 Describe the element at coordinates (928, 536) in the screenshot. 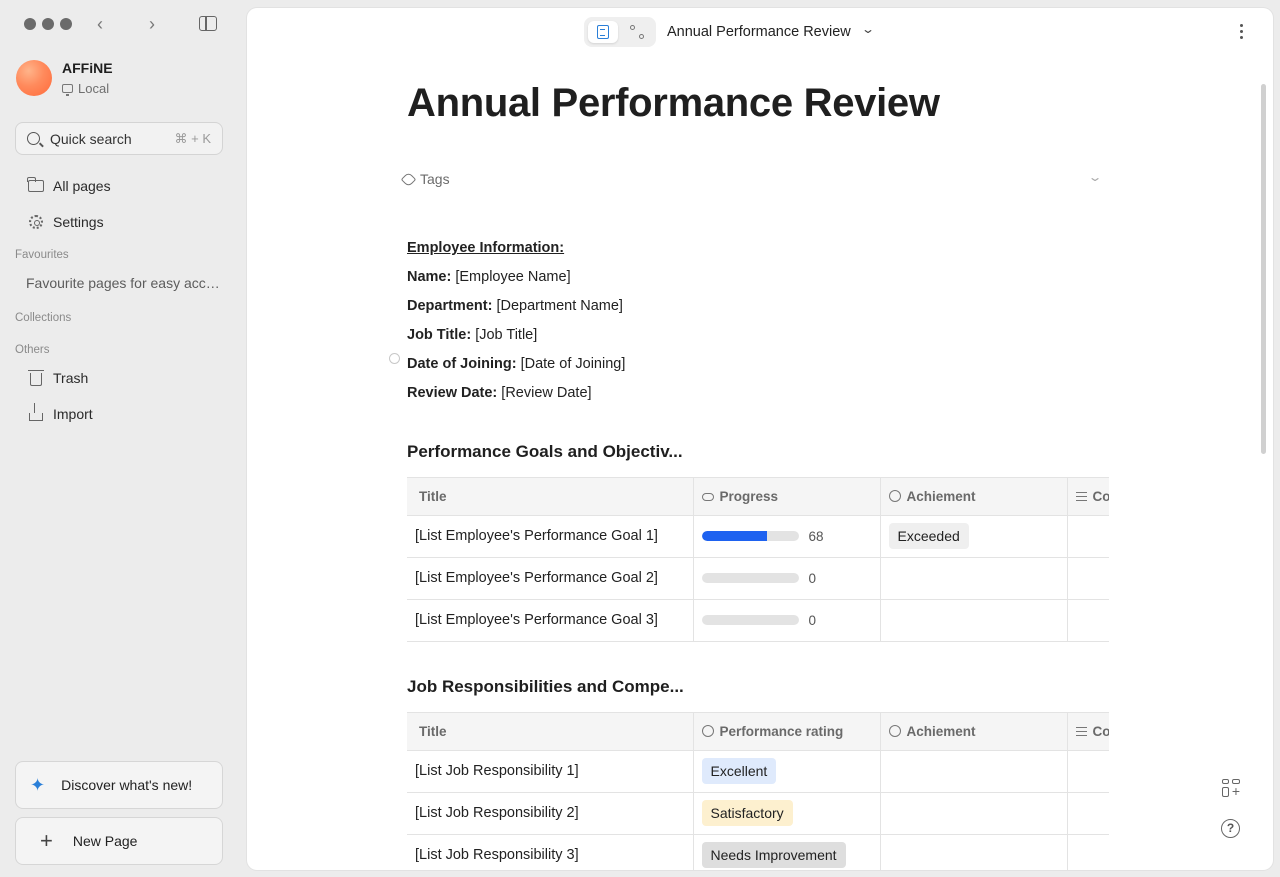

I see `achievement-tag: Exceeded` at that location.